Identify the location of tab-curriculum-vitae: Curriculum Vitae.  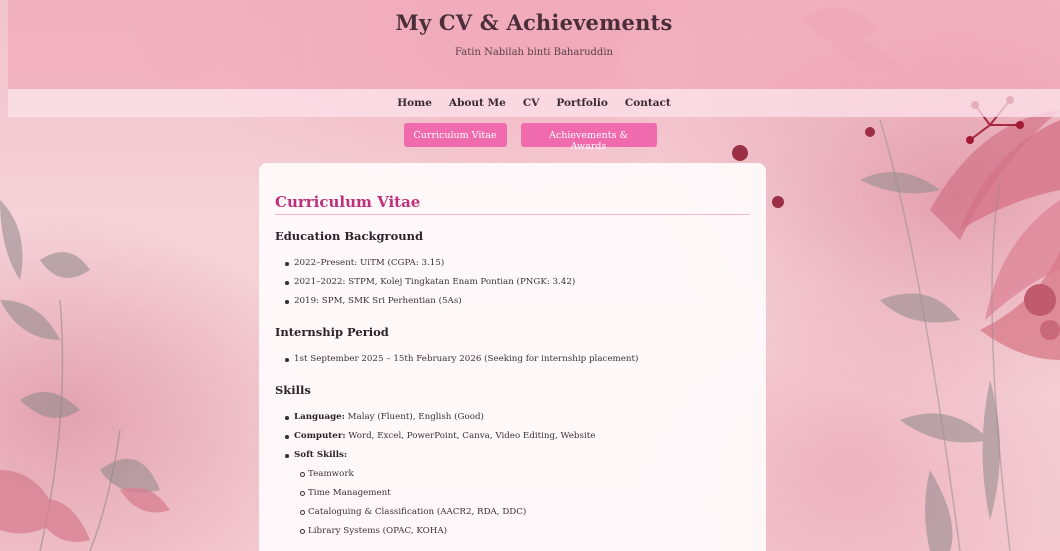
(455, 135).